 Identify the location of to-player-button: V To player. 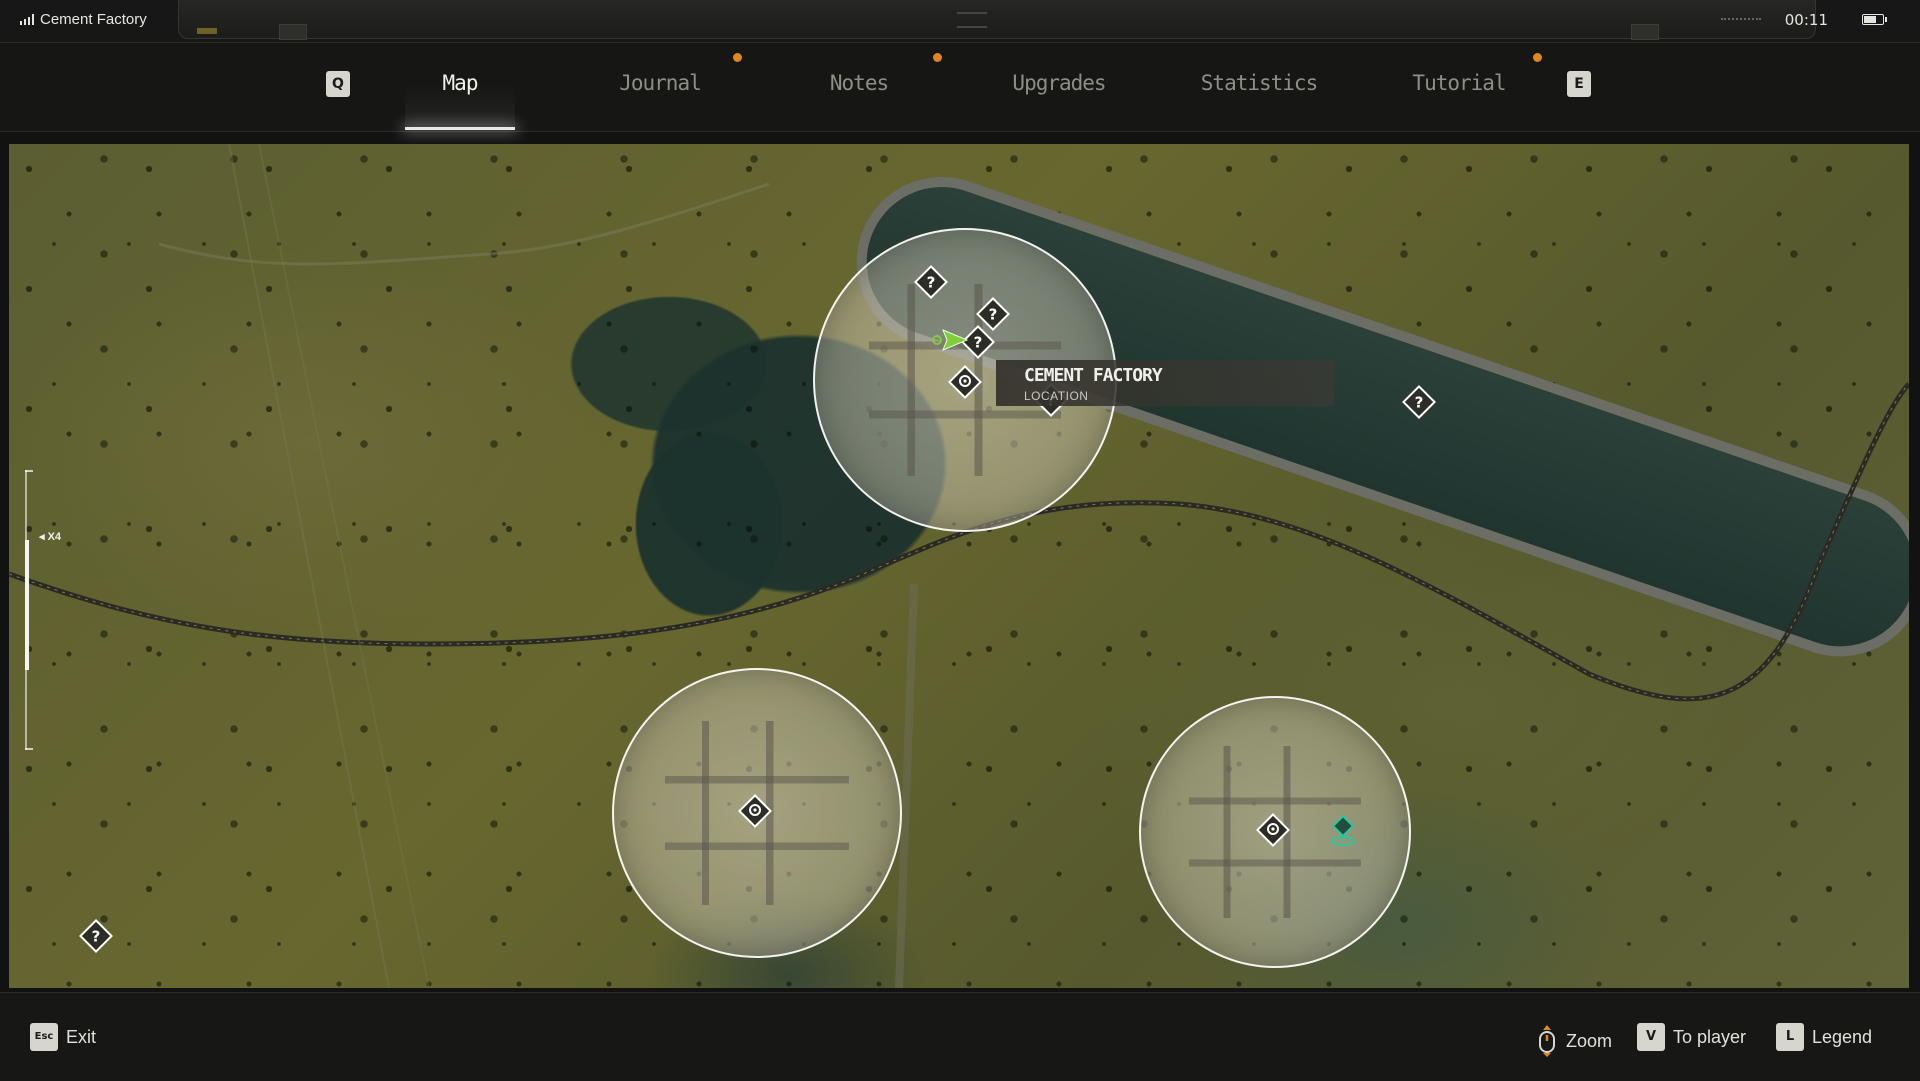
(1691, 1037).